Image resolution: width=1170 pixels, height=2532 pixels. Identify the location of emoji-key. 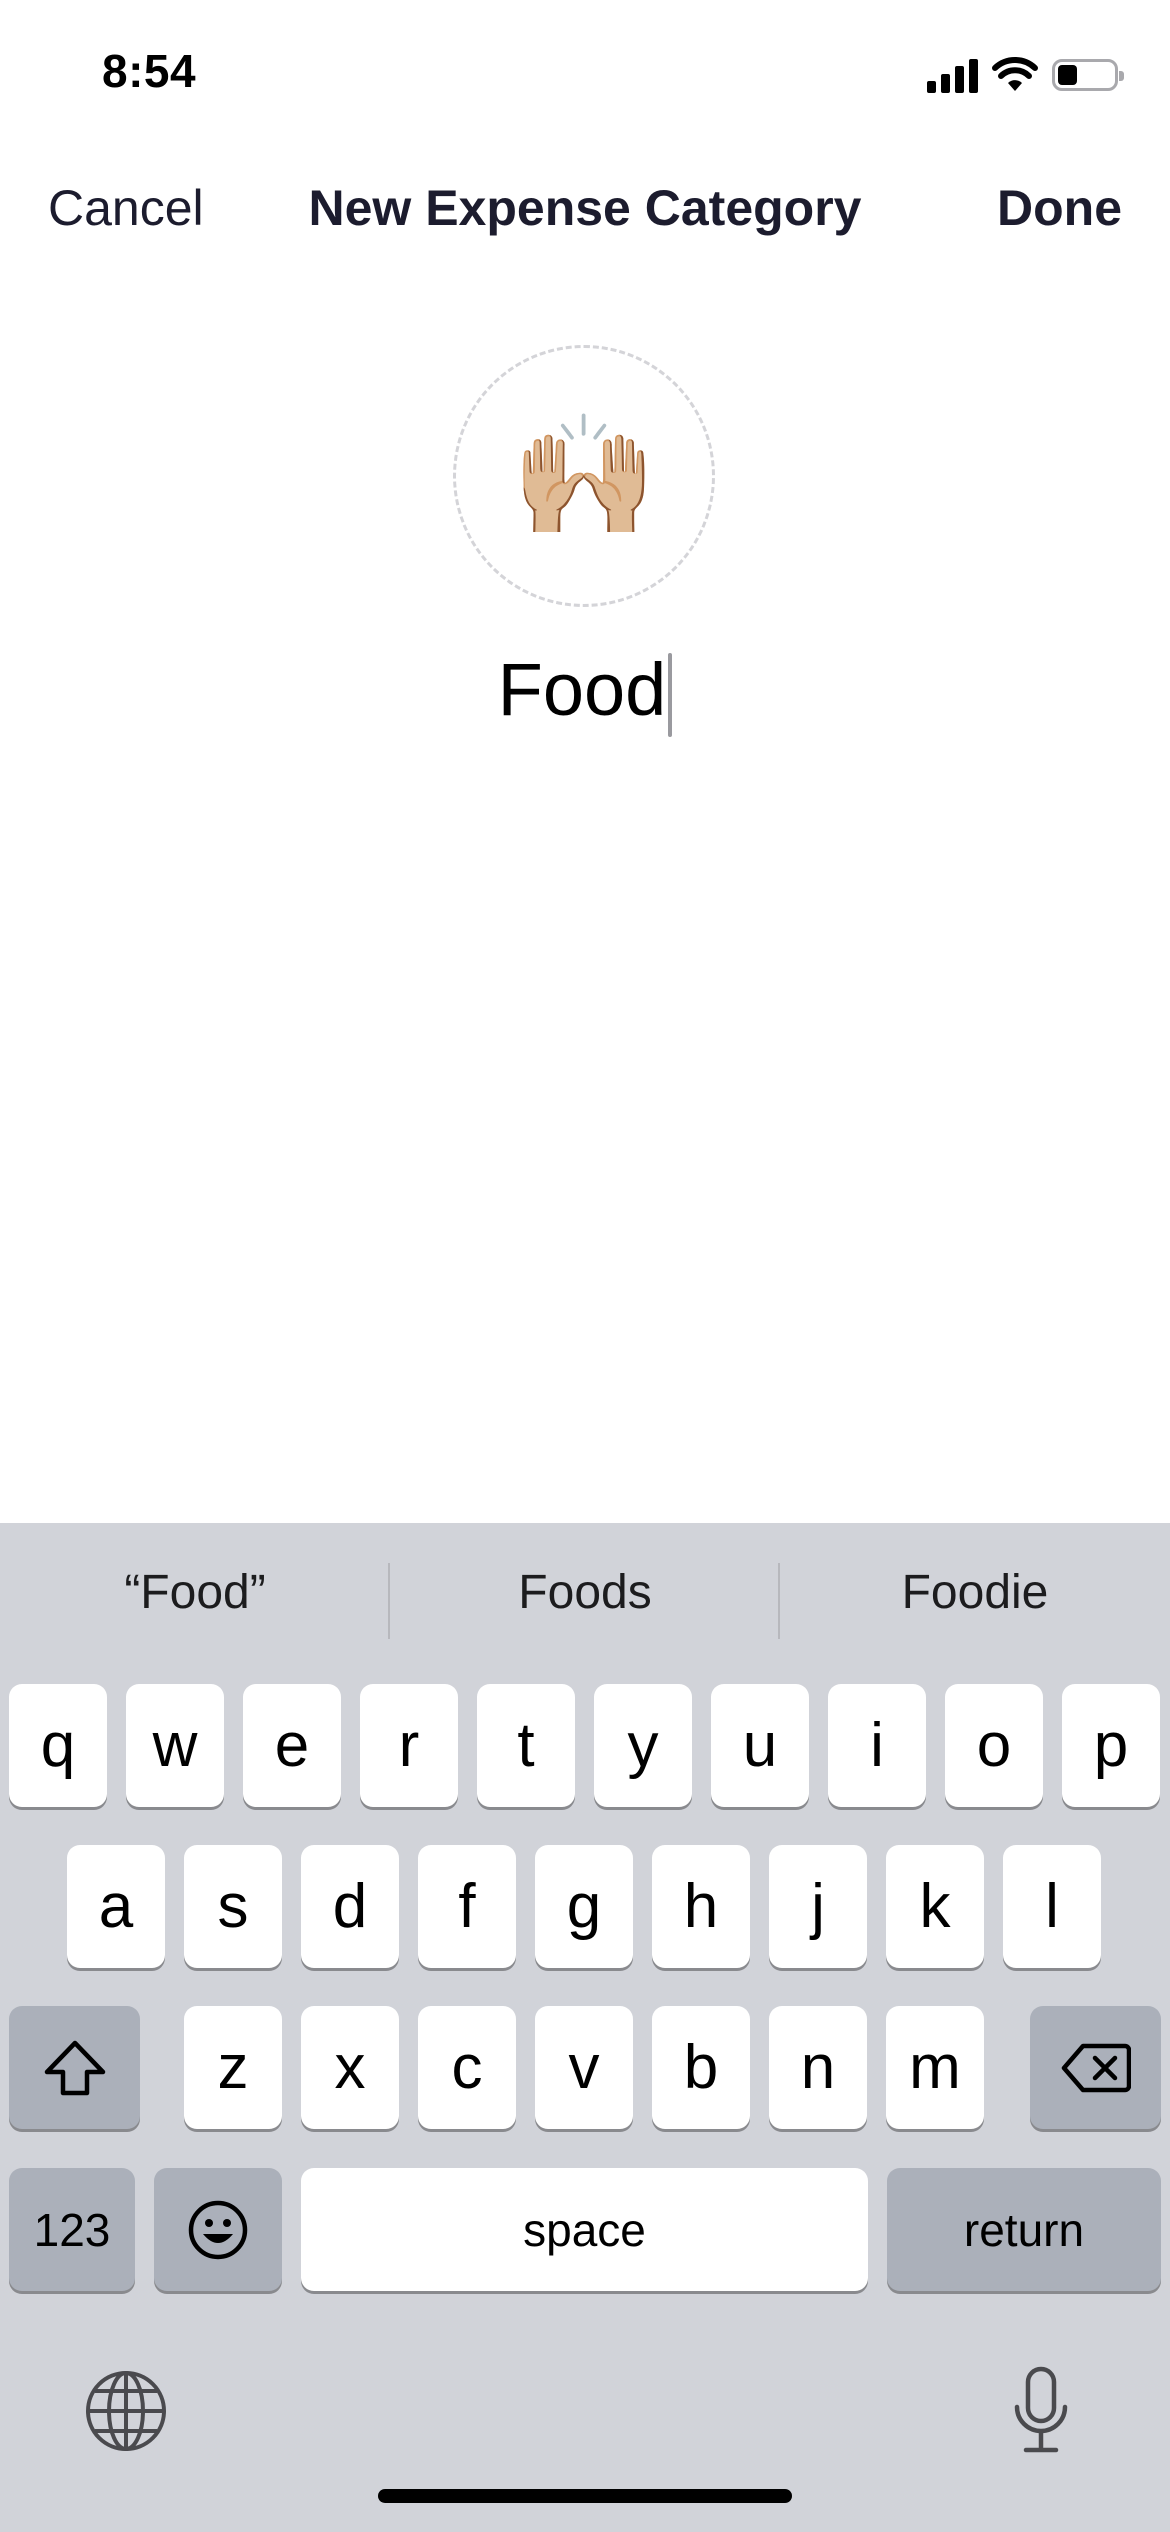
(218, 2229).